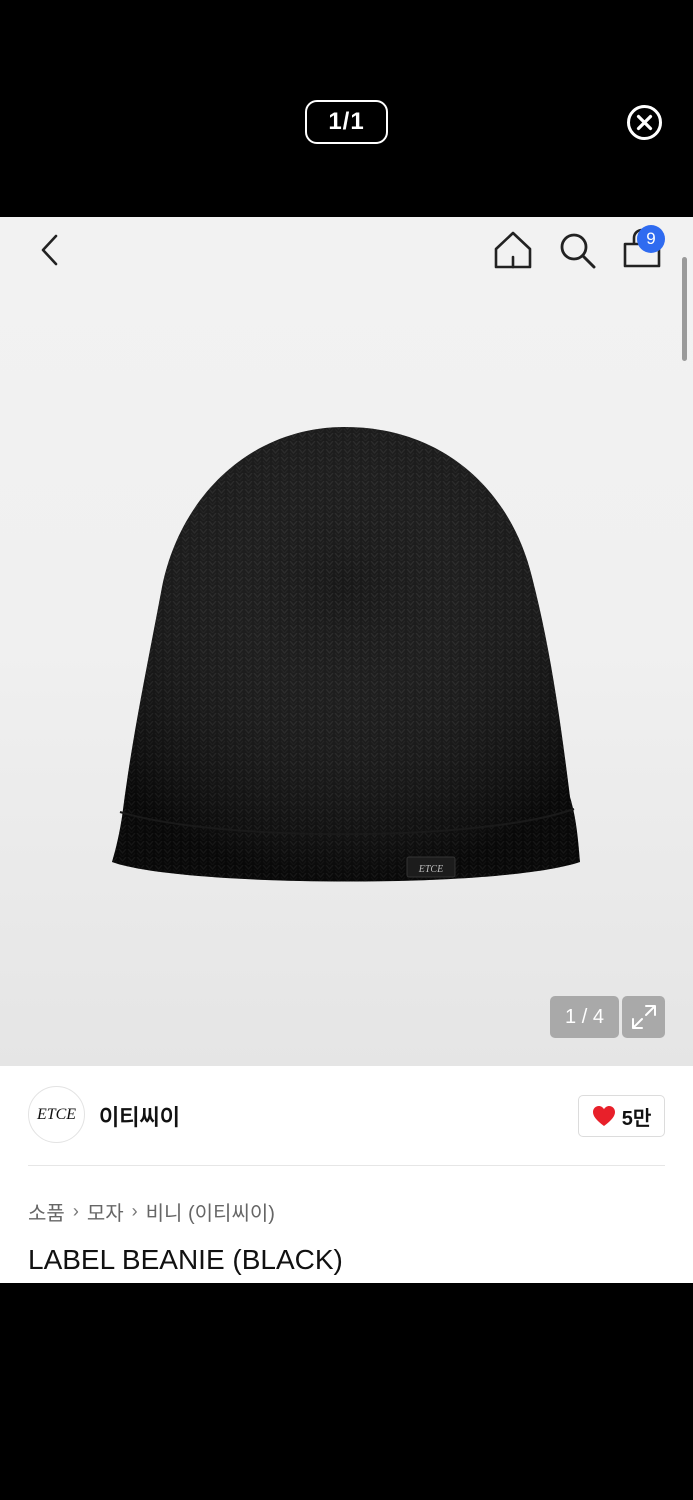  I want to click on breadcrumb: 소품 › 모자 › 비니 (이티씨이), so click(151, 1211).